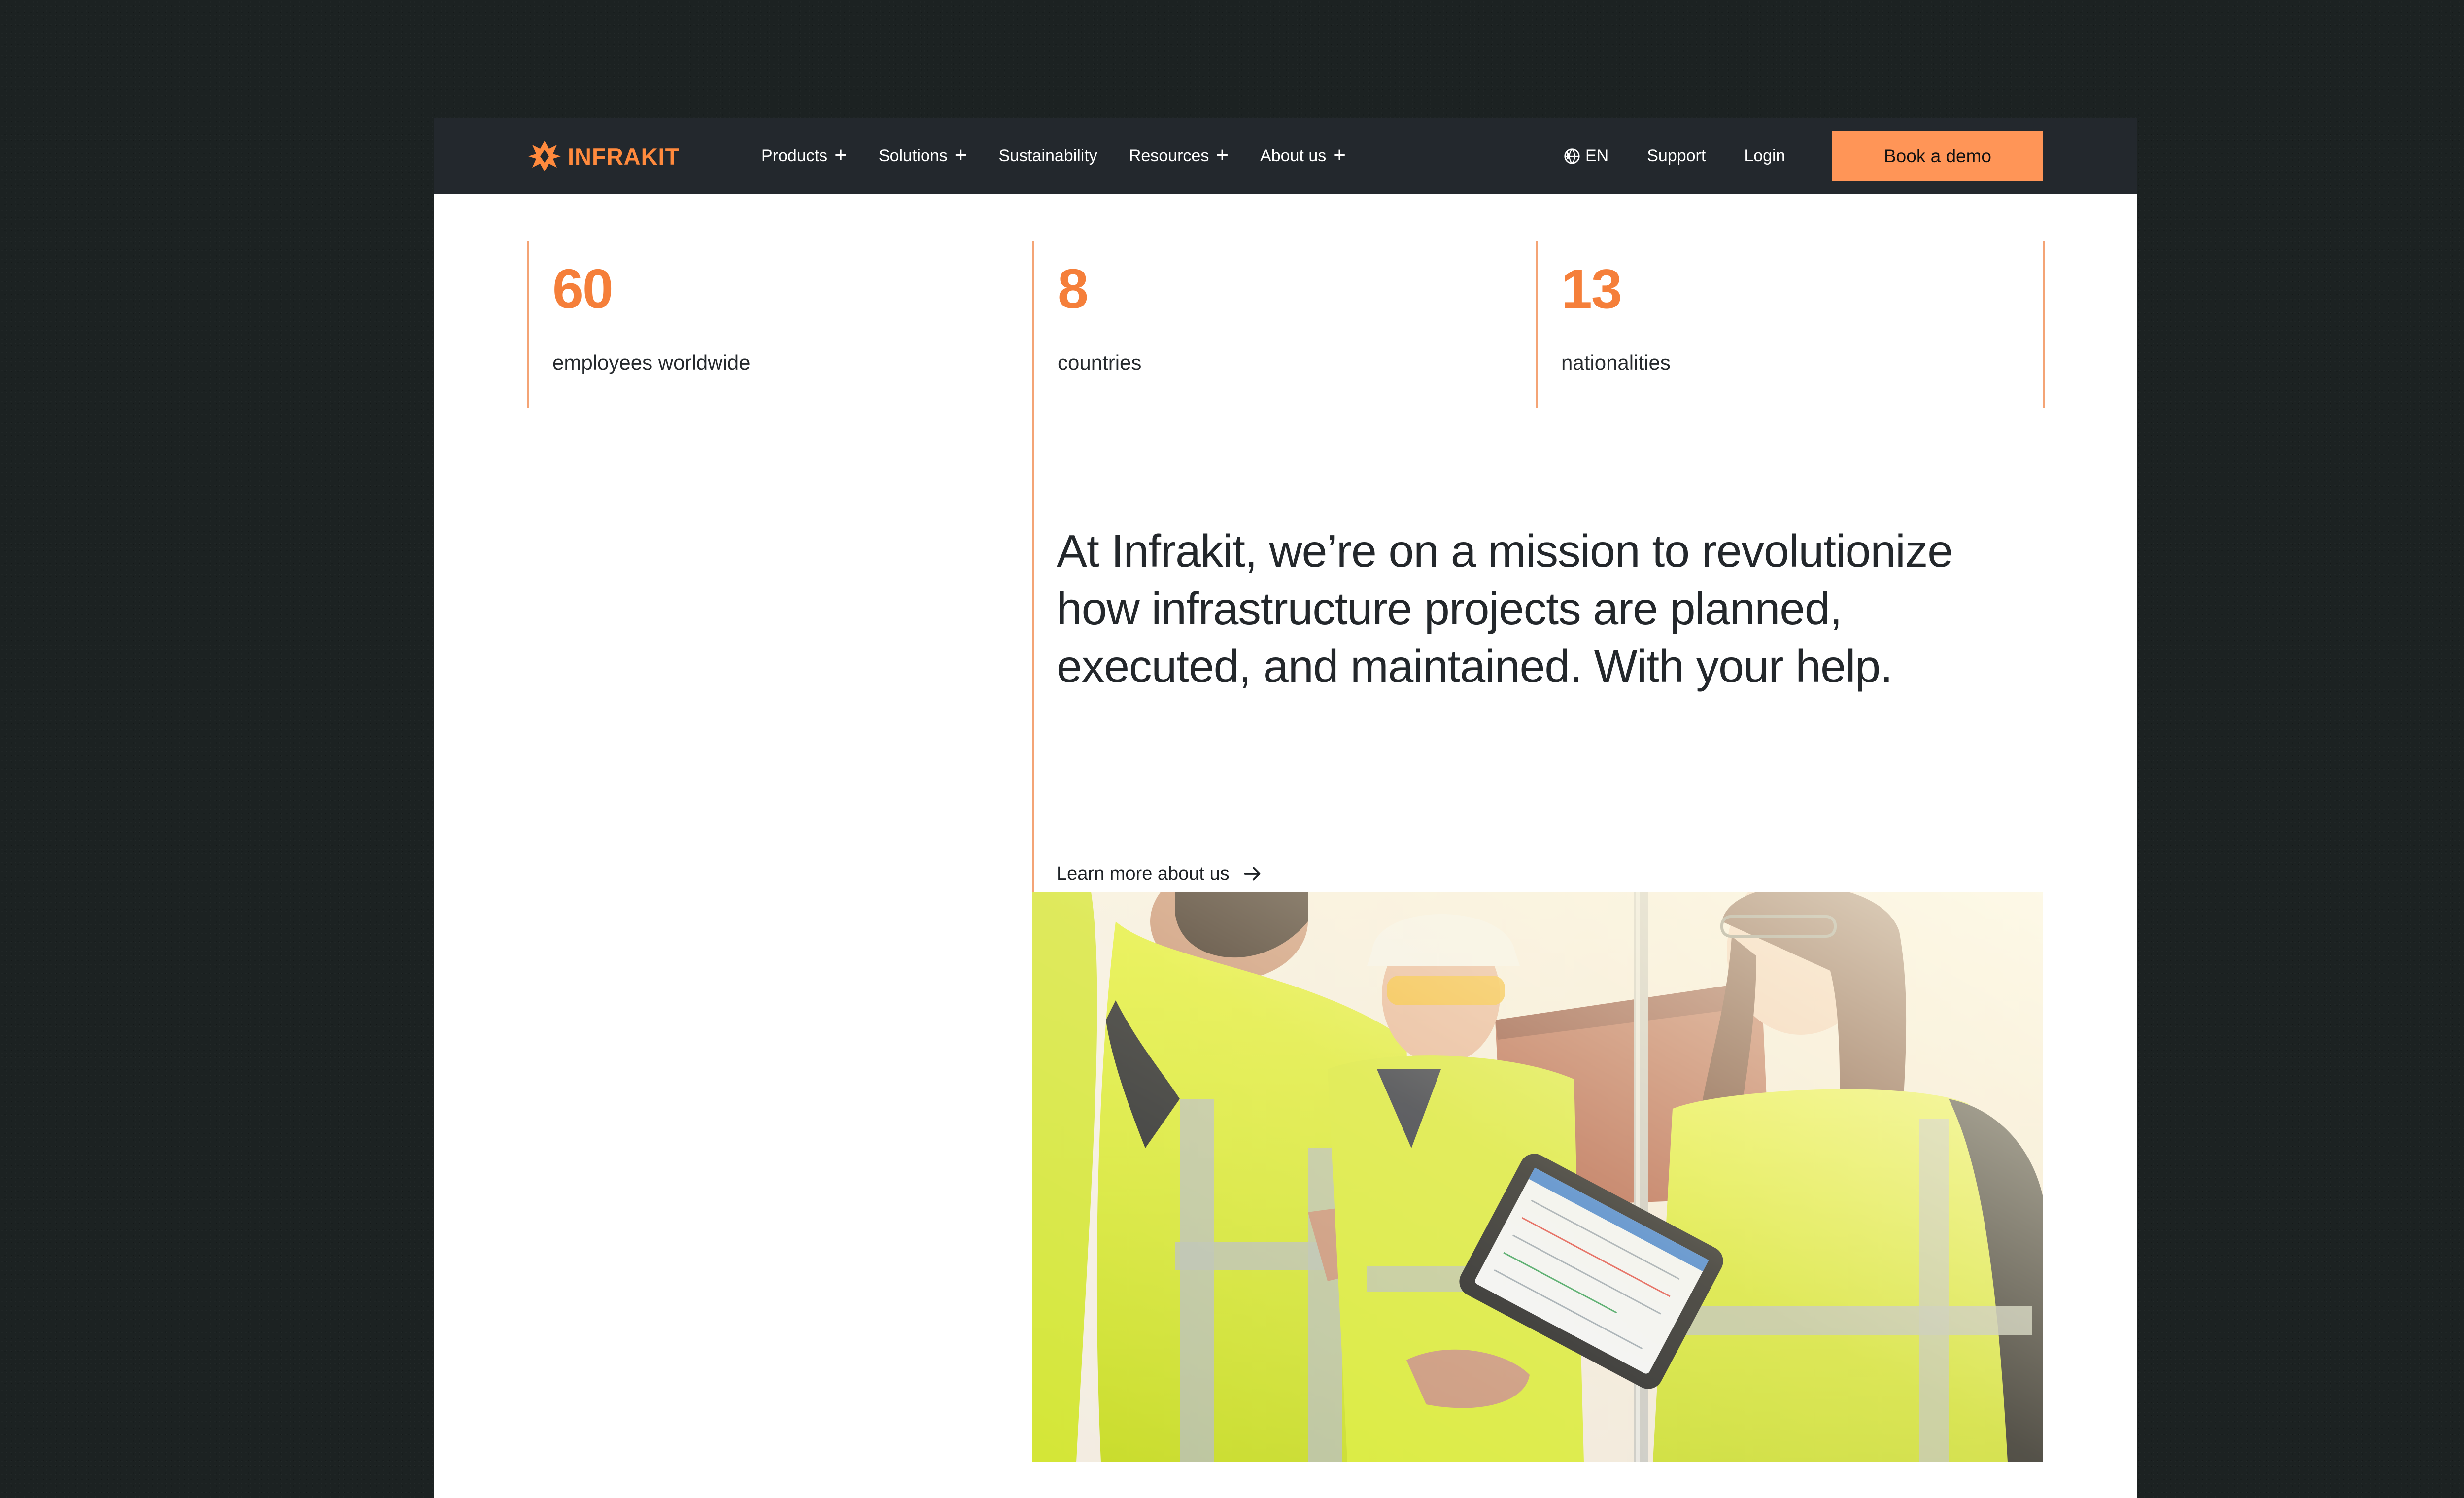 The width and height of the screenshot is (2464, 1498). I want to click on arrow-right-icon, so click(1252, 874).